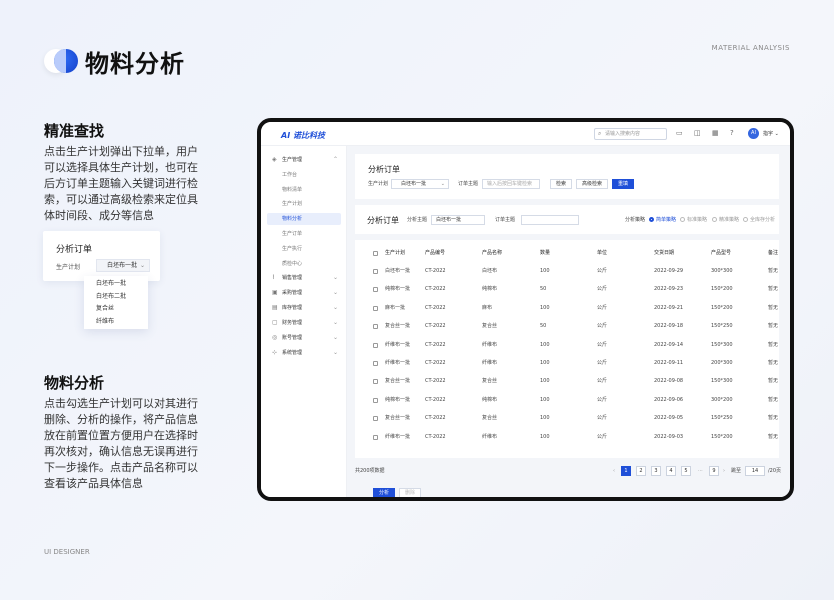  Describe the element at coordinates (697, 133) in the screenshot. I see `notification-icon: ◫` at that location.